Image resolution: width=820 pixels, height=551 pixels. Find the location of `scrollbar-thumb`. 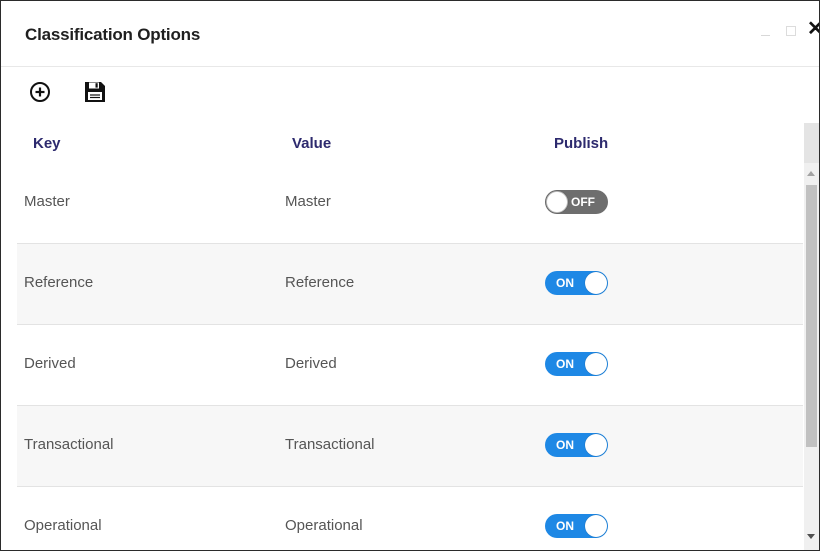

scrollbar-thumb is located at coordinates (811, 316).